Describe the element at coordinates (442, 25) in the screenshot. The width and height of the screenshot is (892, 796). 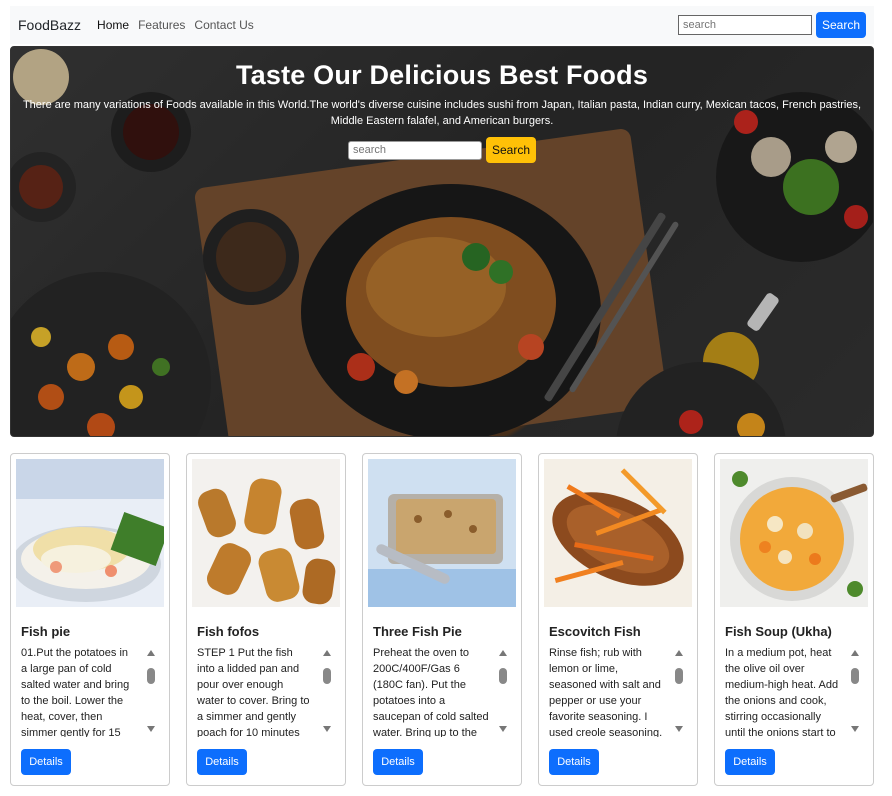
I see `navbar: FoodBazz Home Features Contact Us Search` at that location.